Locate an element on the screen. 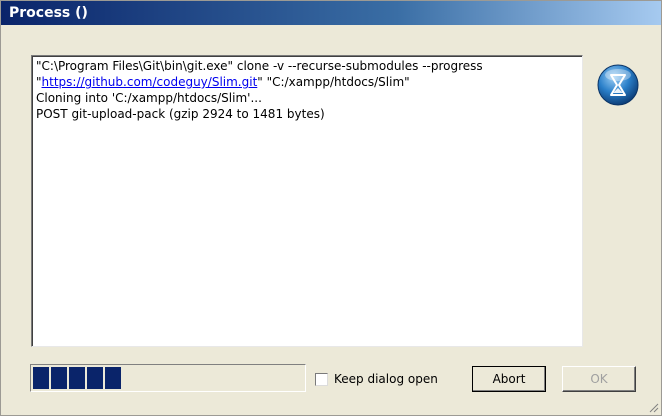 Image resolution: width=662 pixels, height=416 pixels. hourglass-icon is located at coordinates (618, 85).